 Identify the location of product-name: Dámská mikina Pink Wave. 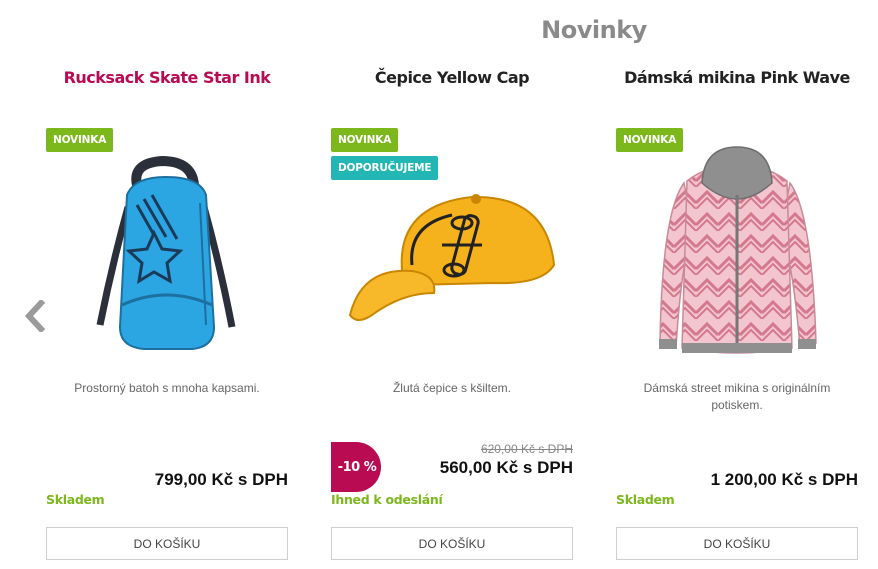
(737, 77).